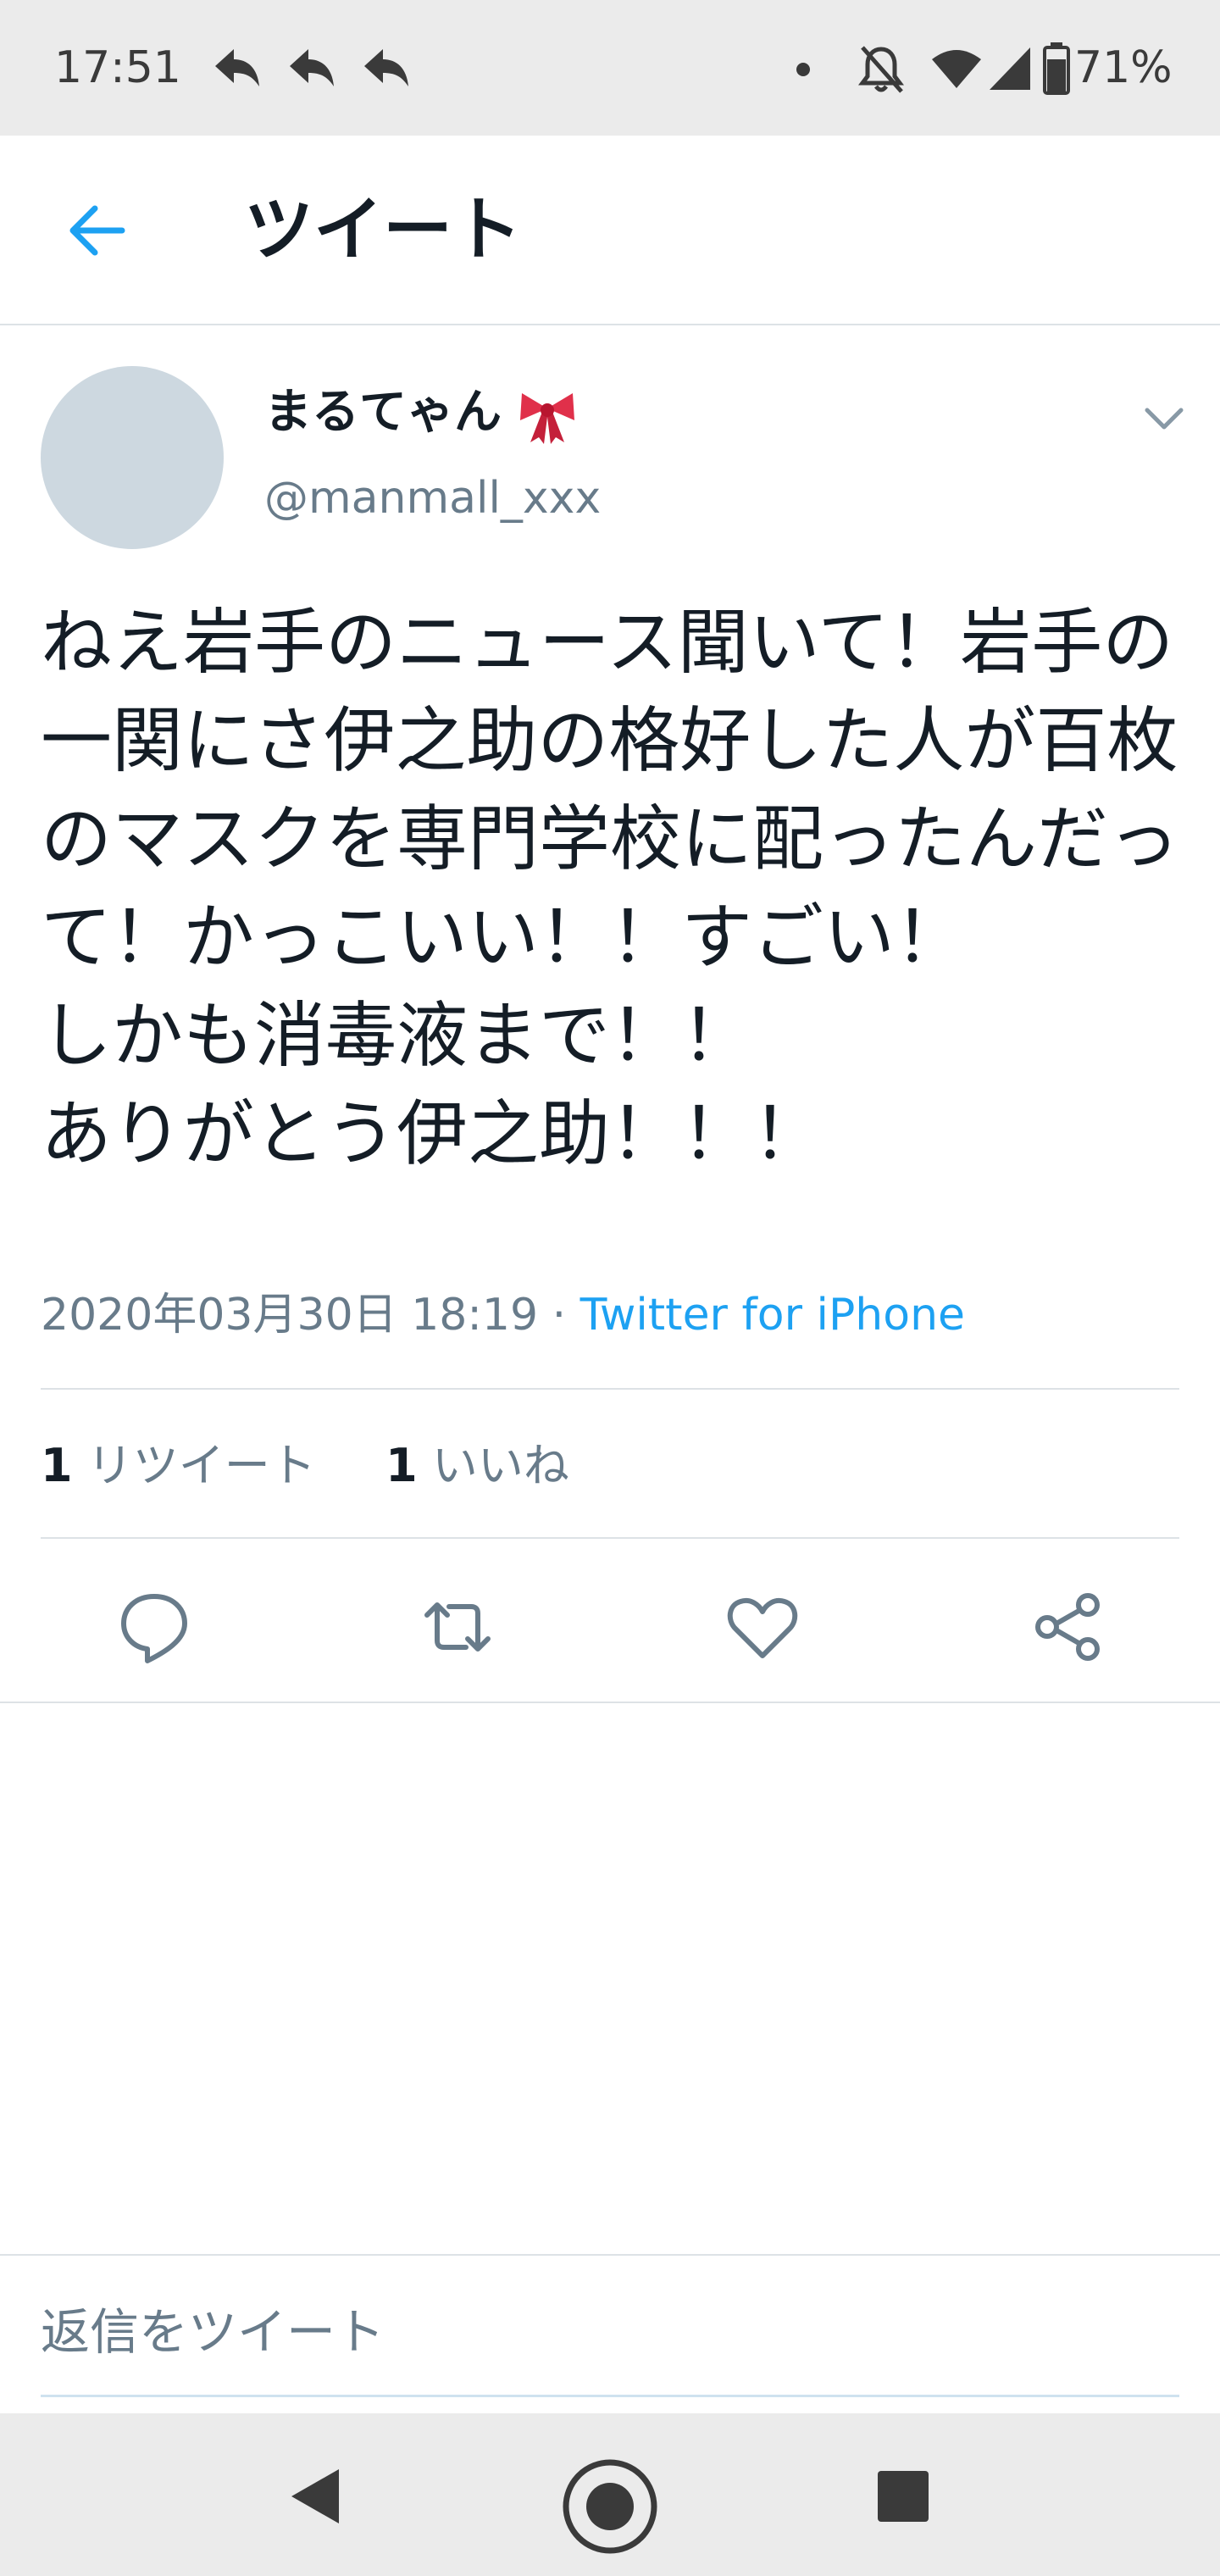  I want to click on wifi-icon, so click(956, 69).